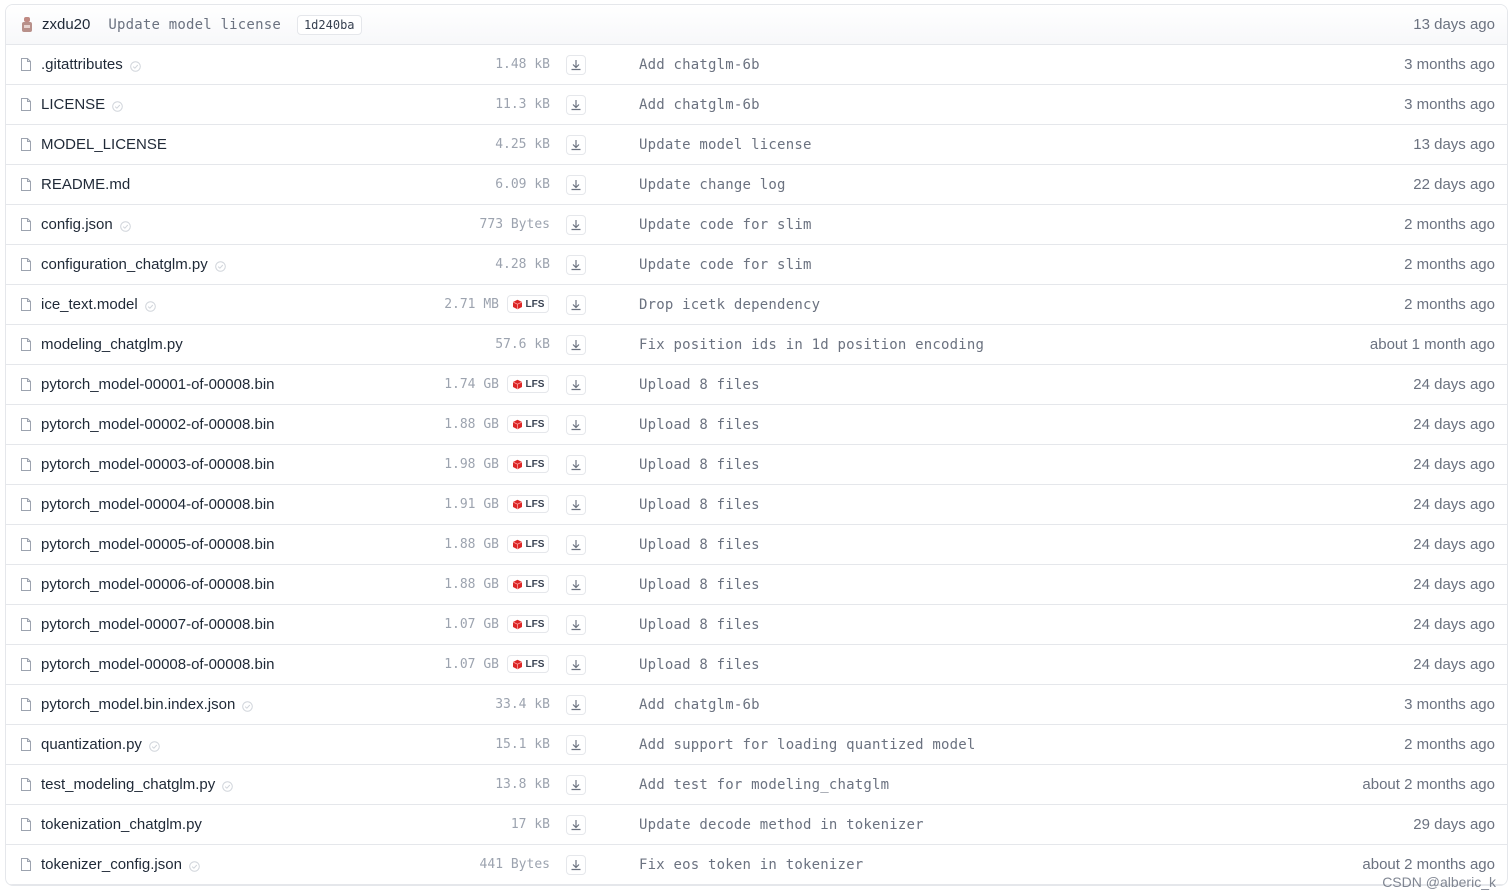  What do you see at coordinates (128, 784) in the screenshot?
I see `file-name-text: test_modeling_chatglm.py` at bounding box center [128, 784].